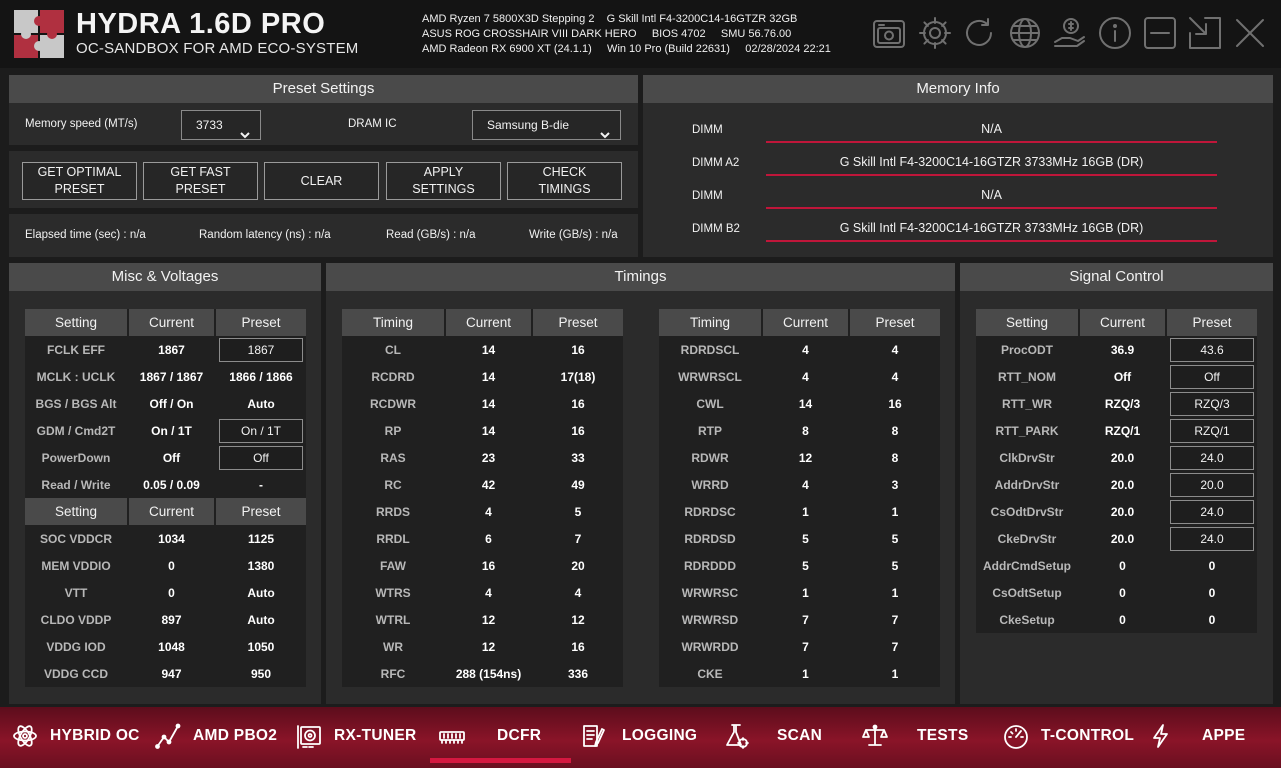 The image size is (1281, 768). Describe the element at coordinates (1115, 33) in the screenshot. I see `info-icon` at that location.